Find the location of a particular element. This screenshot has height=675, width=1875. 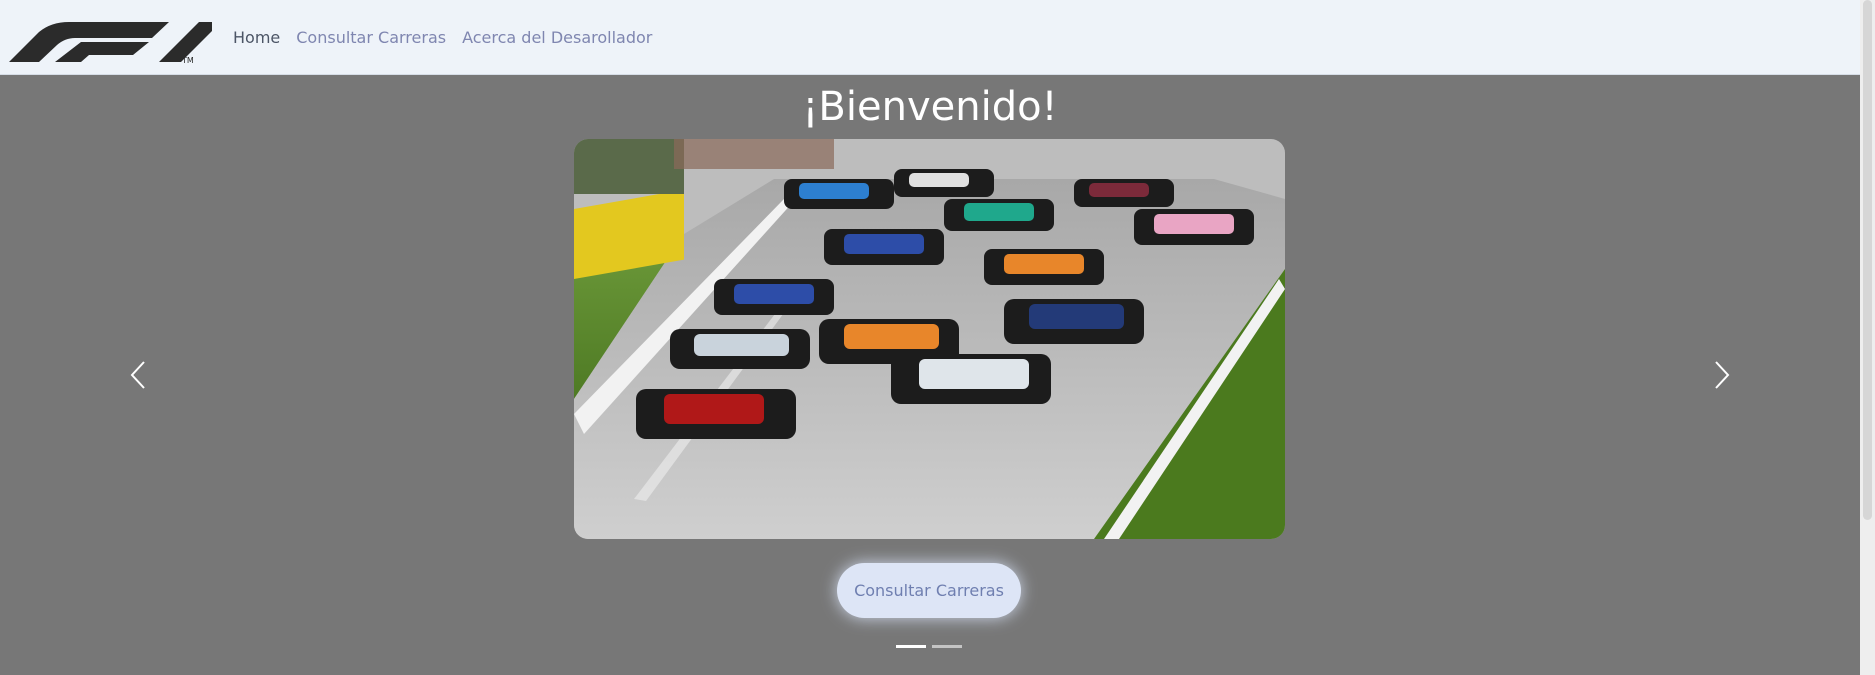

vertical-scrollbar is located at coordinates (1867, 337).